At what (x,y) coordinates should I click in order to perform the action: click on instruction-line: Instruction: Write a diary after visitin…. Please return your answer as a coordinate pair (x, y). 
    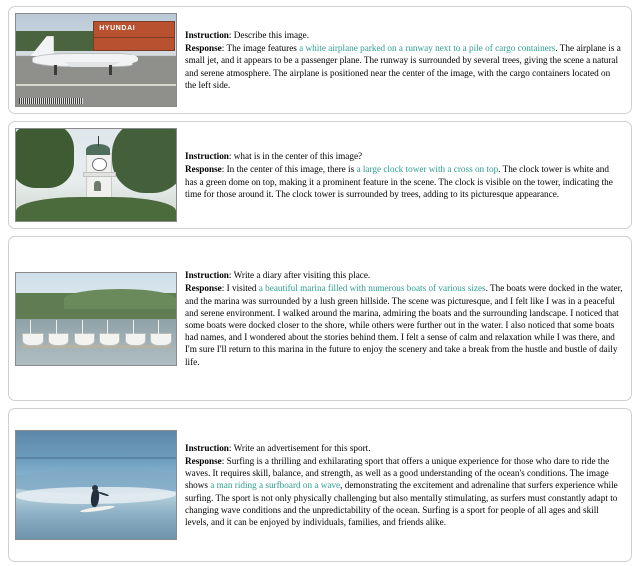
    Looking at the image, I should click on (404, 275).